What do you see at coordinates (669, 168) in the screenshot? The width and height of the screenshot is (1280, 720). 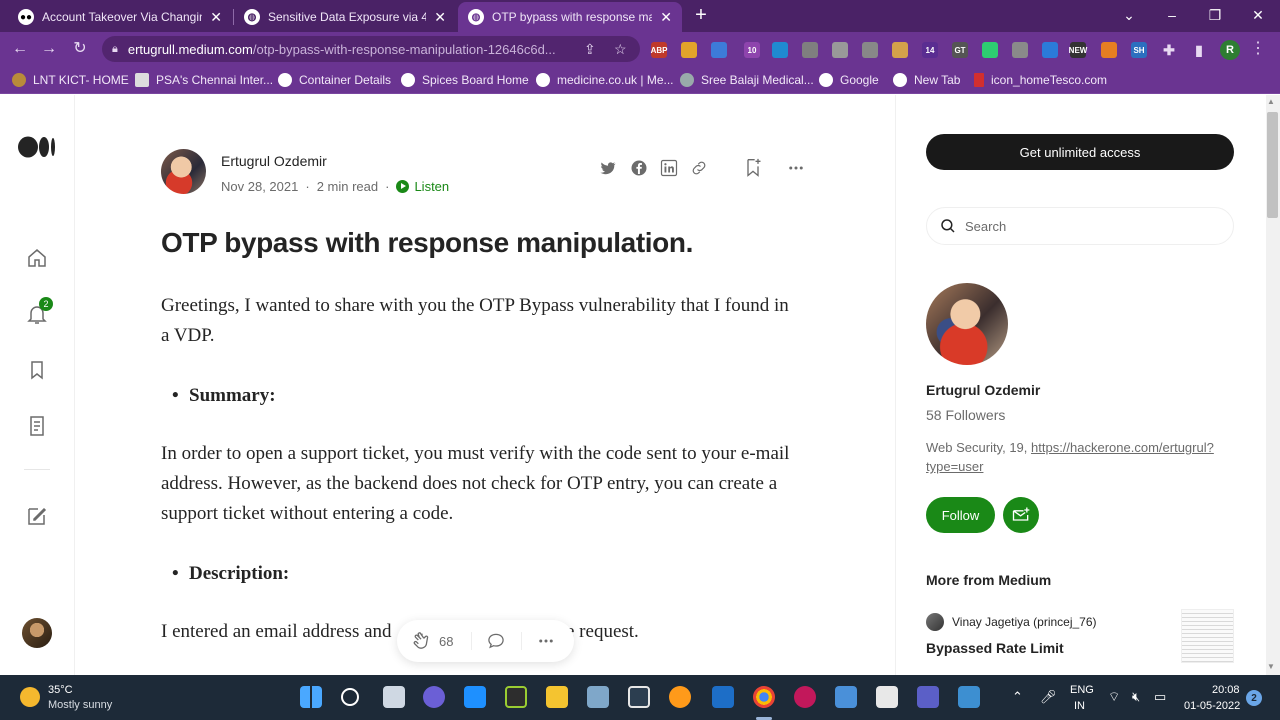 I see `linkedin-icon` at bounding box center [669, 168].